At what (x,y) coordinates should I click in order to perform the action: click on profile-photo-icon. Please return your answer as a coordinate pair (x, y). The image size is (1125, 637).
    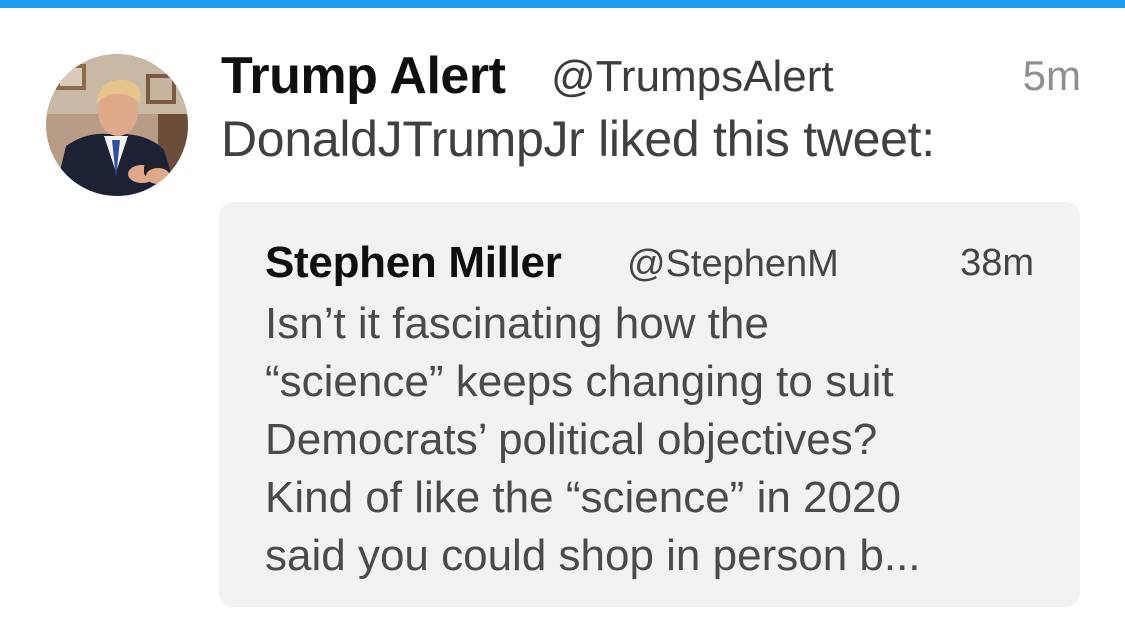
    Looking at the image, I should click on (117, 125).